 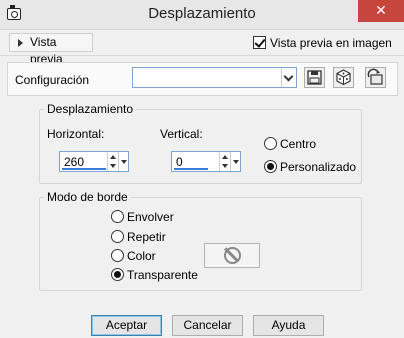 I want to click on preview-strip: Vista previa Vista previa en imagen, so click(x=202, y=48).